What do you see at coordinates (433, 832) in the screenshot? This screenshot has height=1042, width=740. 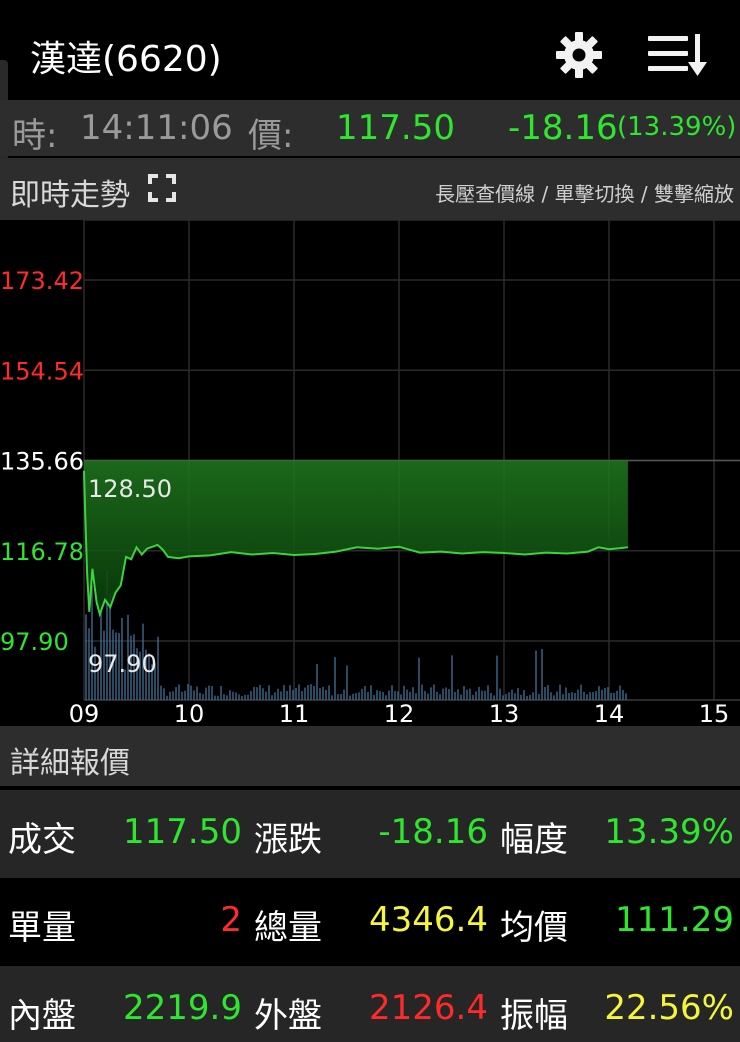 I see `value-change: -18.16` at bounding box center [433, 832].